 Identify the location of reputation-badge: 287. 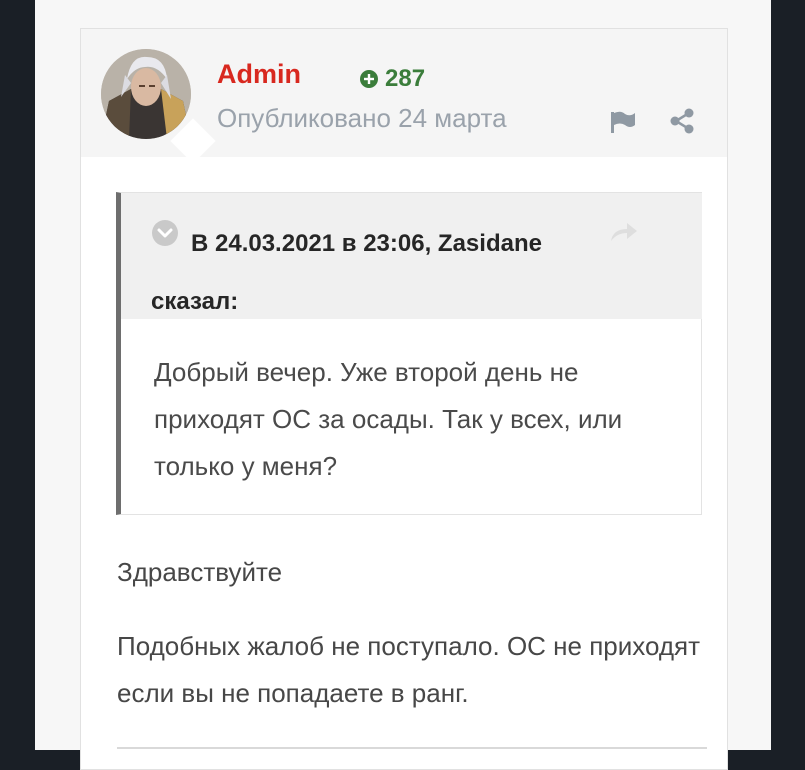
(392, 79).